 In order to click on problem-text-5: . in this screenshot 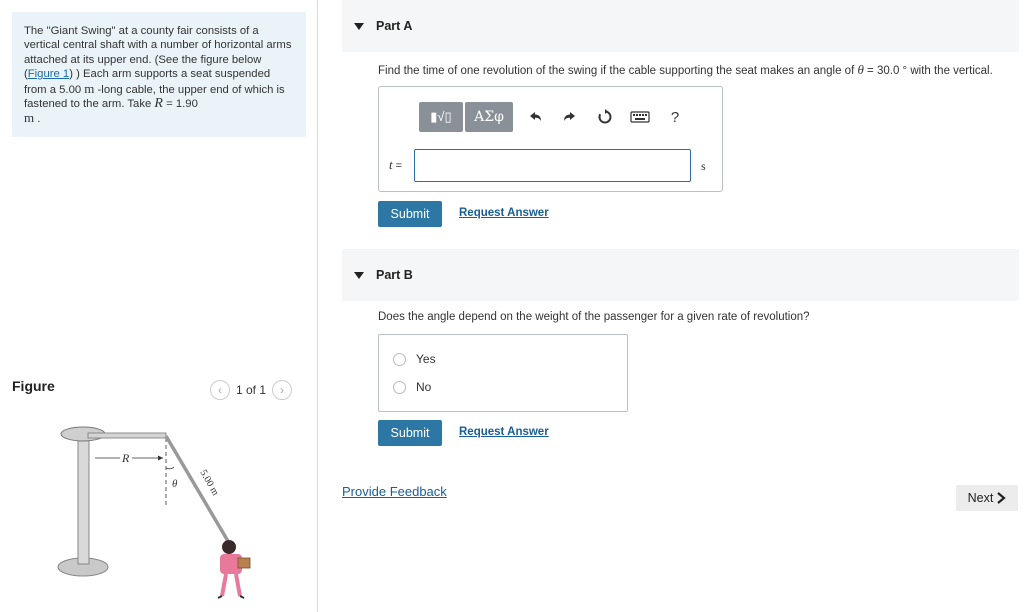, I will do `click(37, 119)`.